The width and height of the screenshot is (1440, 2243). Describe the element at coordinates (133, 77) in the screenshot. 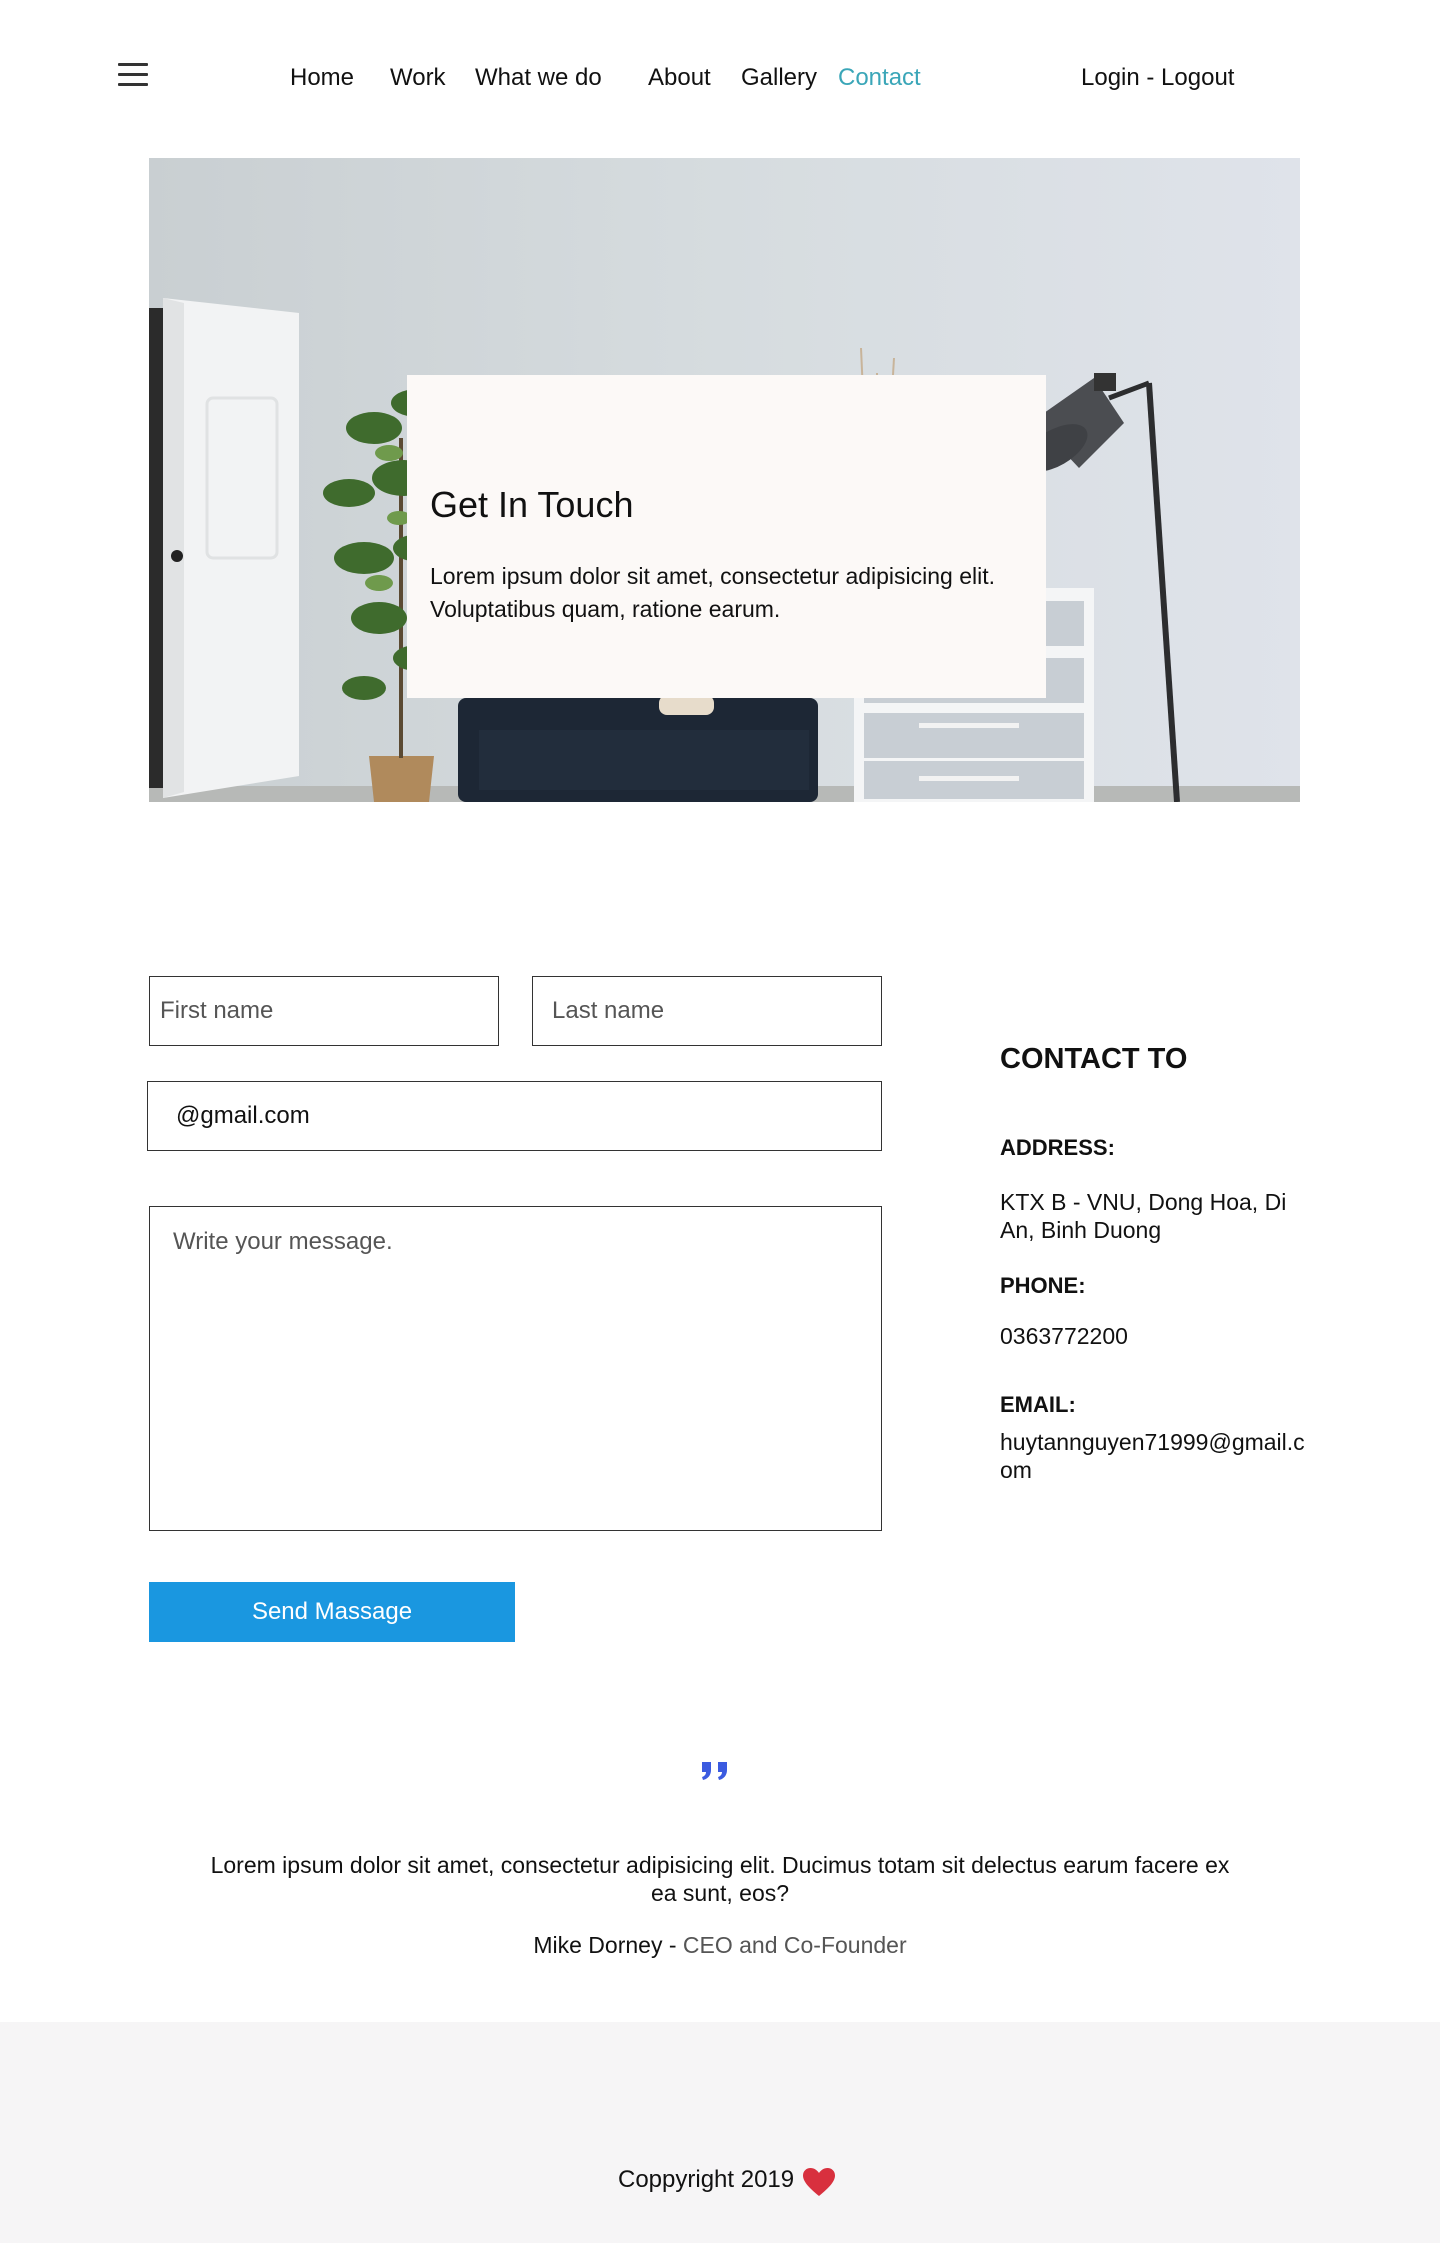

I see `hamburger-menu-icon` at that location.